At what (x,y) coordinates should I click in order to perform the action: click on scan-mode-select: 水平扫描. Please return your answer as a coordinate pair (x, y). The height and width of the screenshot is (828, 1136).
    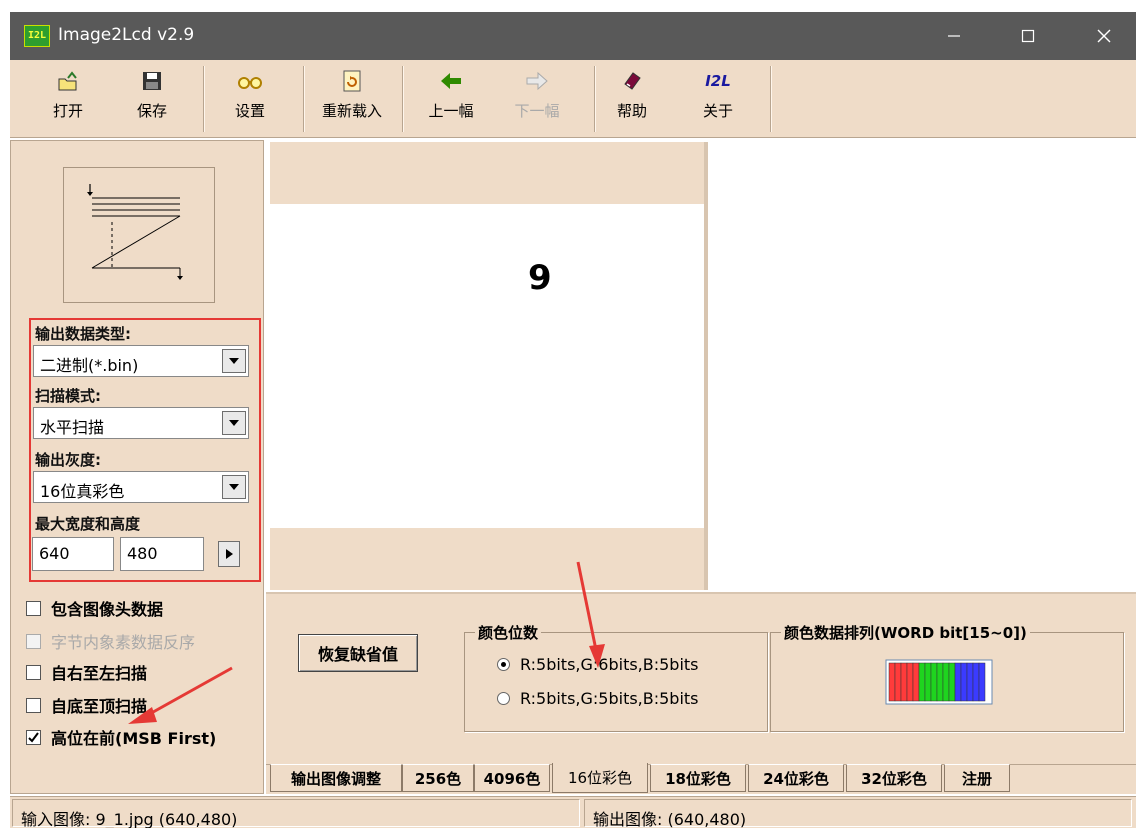
    Looking at the image, I should click on (141, 423).